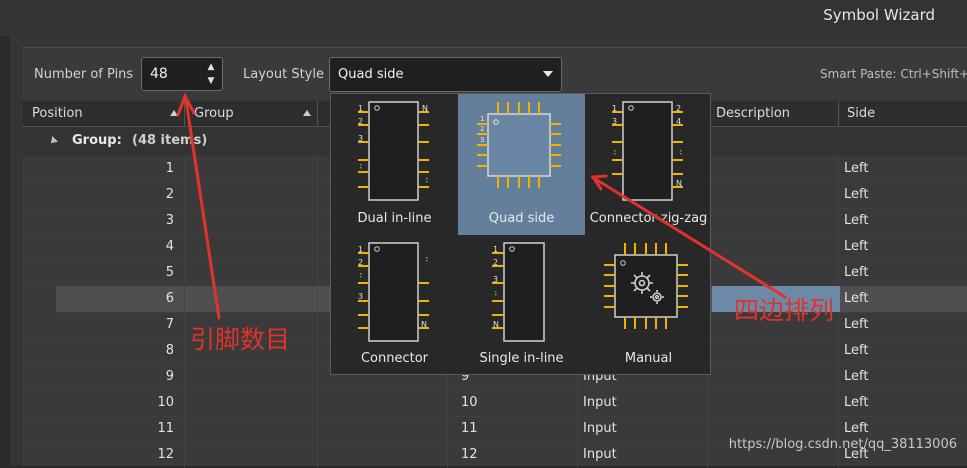 The image size is (967, 468). What do you see at coordinates (240, 339) in the screenshot?
I see `annotation-pins-note: 引脚数目` at bounding box center [240, 339].